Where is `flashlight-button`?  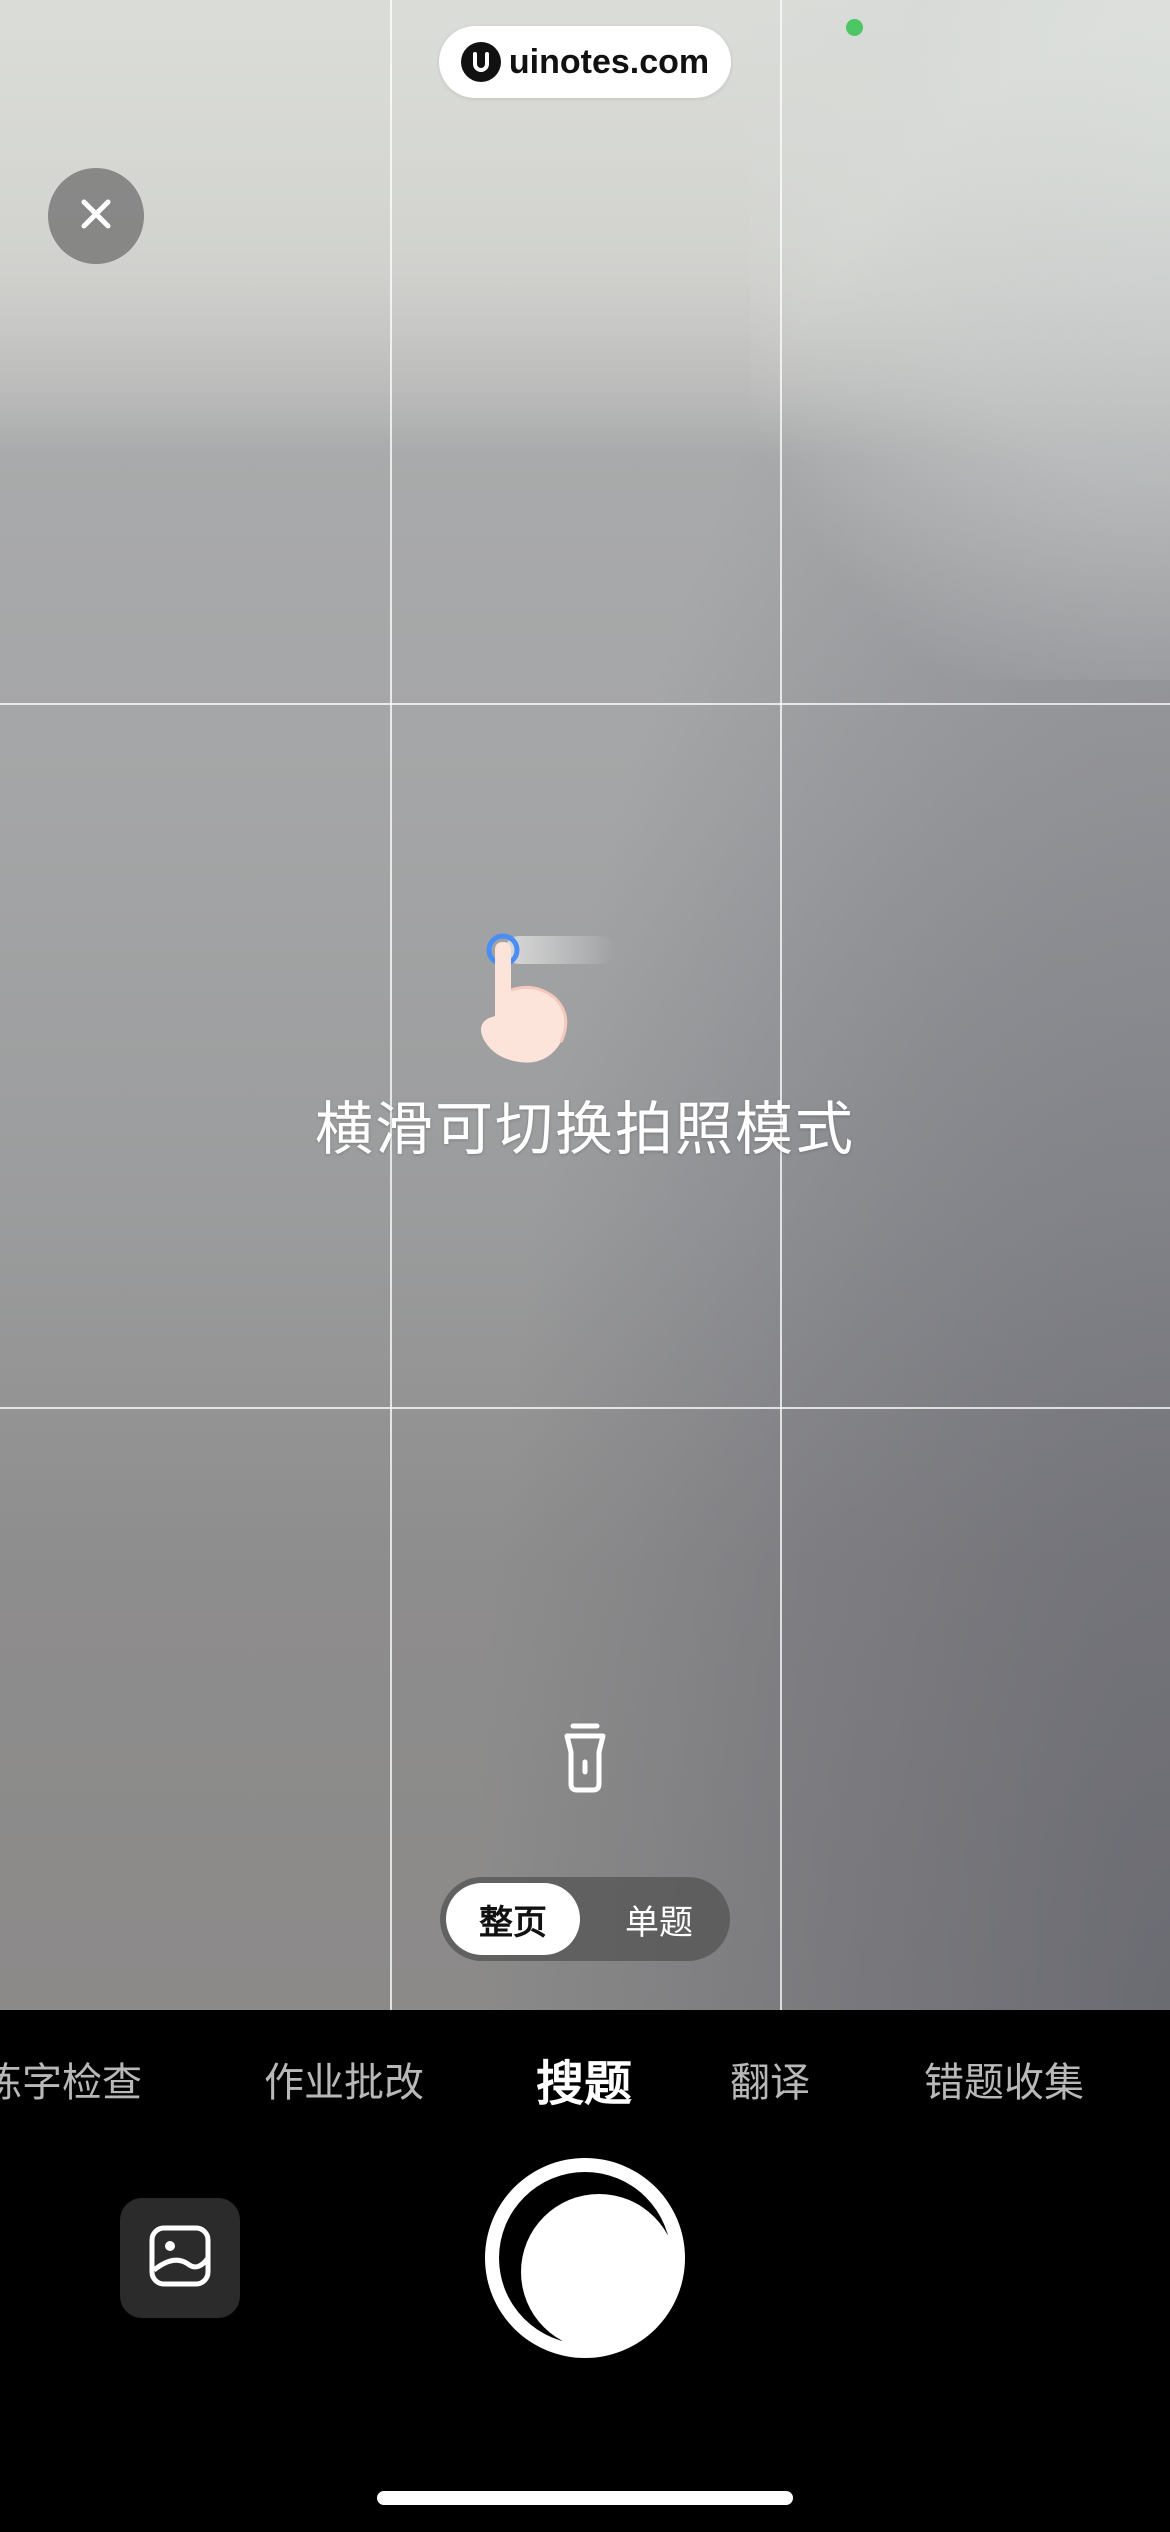 flashlight-button is located at coordinates (585, 1758).